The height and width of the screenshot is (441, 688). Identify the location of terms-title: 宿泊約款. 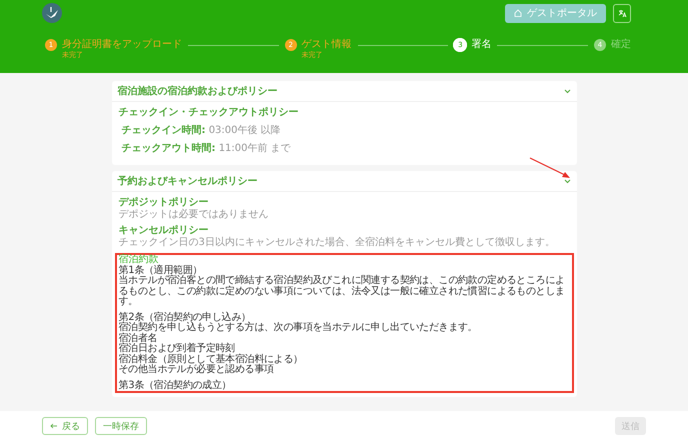
(138, 260).